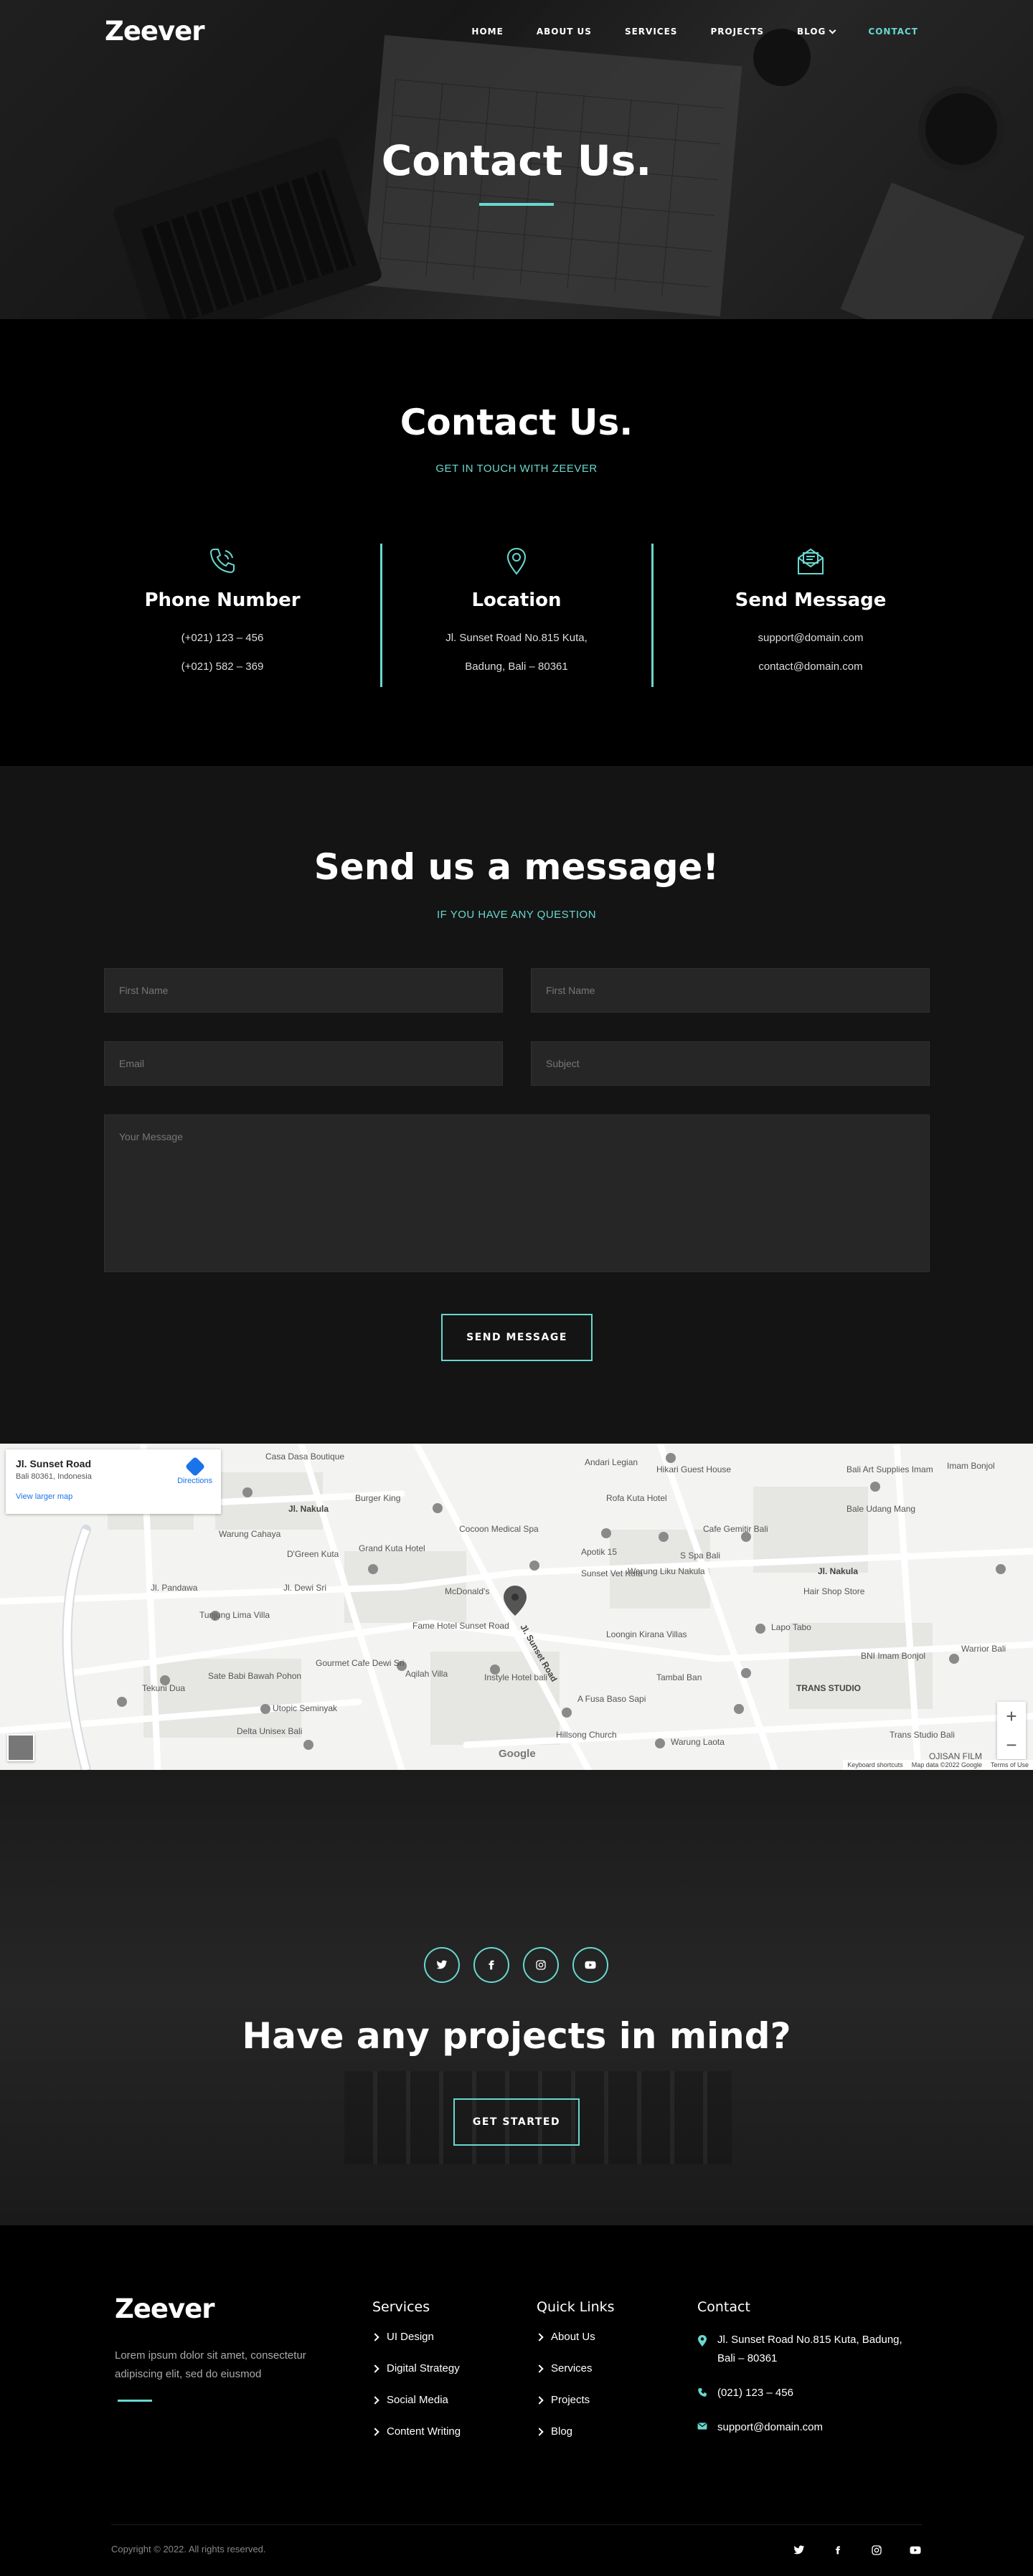  What do you see at coordinates (174, 1588) in the screenshot?
I see `svg-text: Jl. Pandawa` at bounding box center [174, 1588].